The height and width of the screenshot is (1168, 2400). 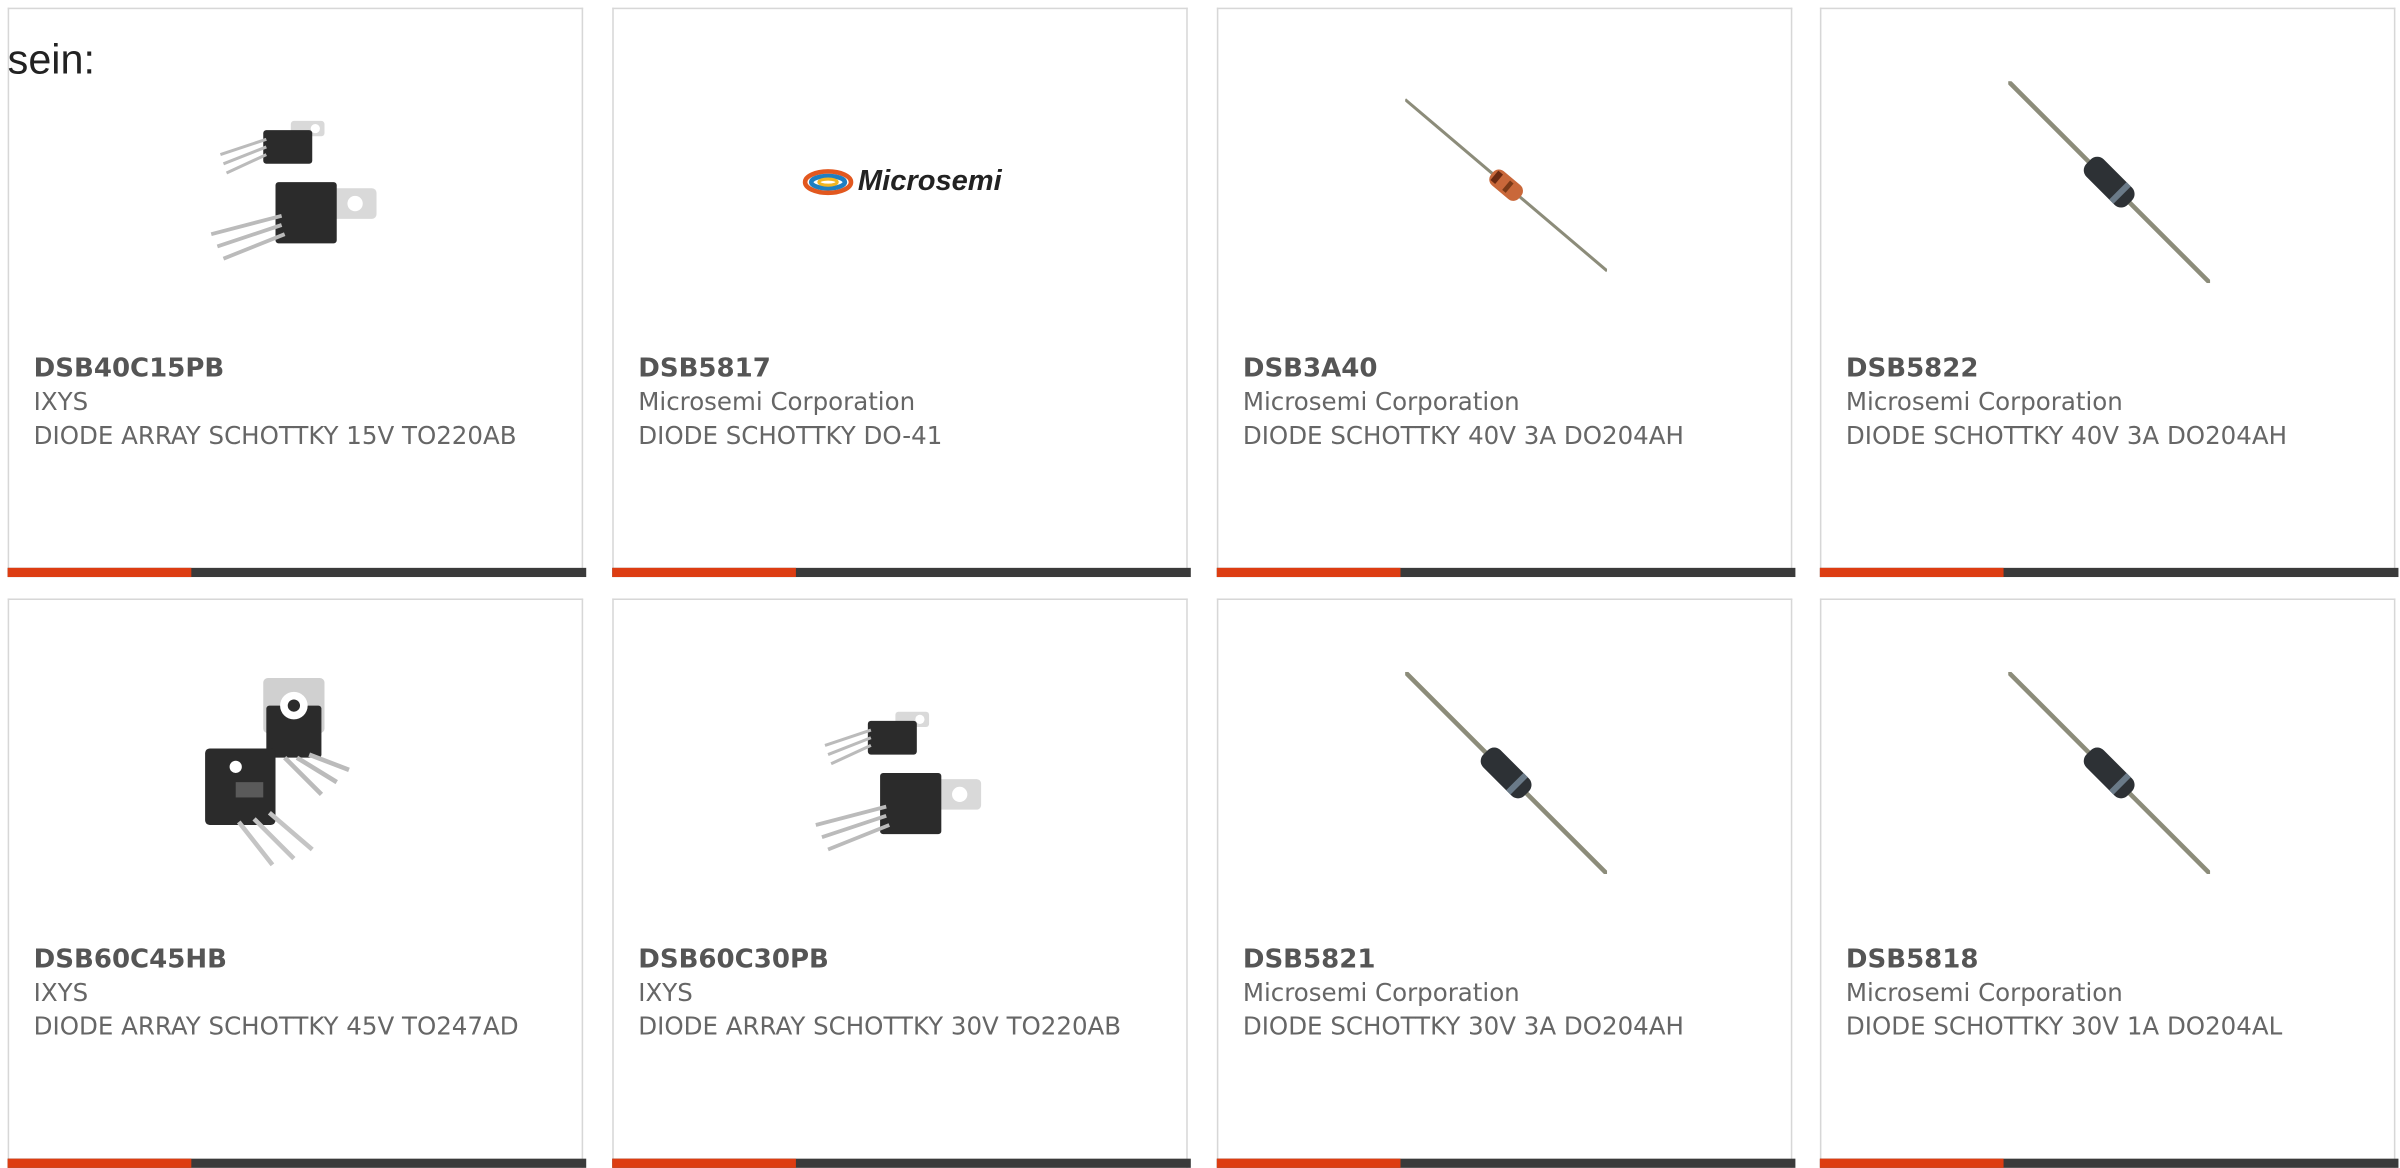 I want to click on part-number-link: DSB5821, so click(x=1511, y=960).